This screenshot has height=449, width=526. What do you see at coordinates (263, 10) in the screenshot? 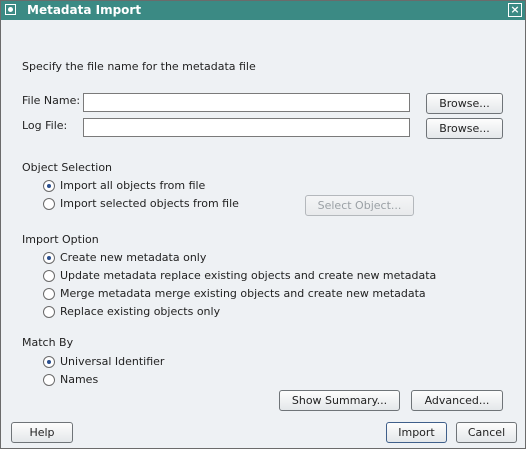
I see `title-bar: Metadata Import ×` at bounding box center [263, 10].